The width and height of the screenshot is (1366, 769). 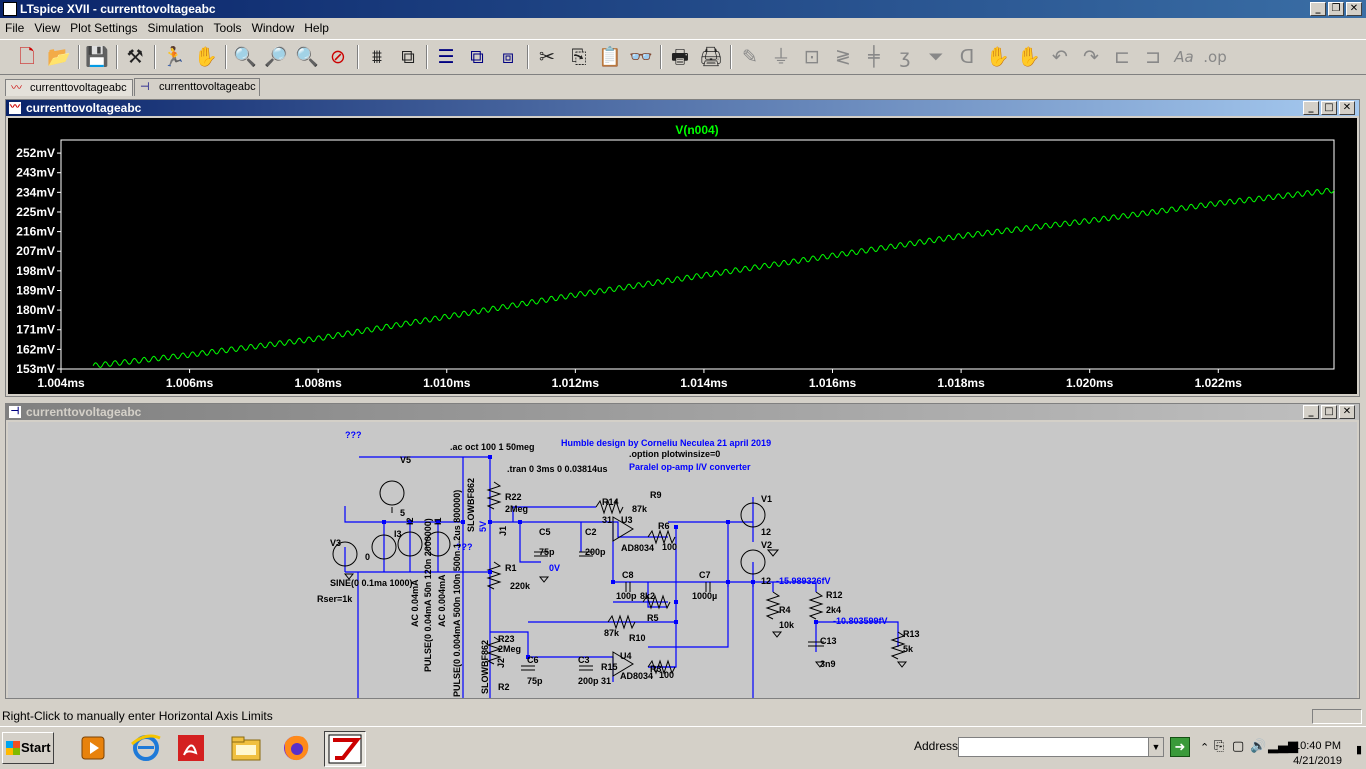 I want to click on text-icon: Aa, so click(x=1184, y=57).